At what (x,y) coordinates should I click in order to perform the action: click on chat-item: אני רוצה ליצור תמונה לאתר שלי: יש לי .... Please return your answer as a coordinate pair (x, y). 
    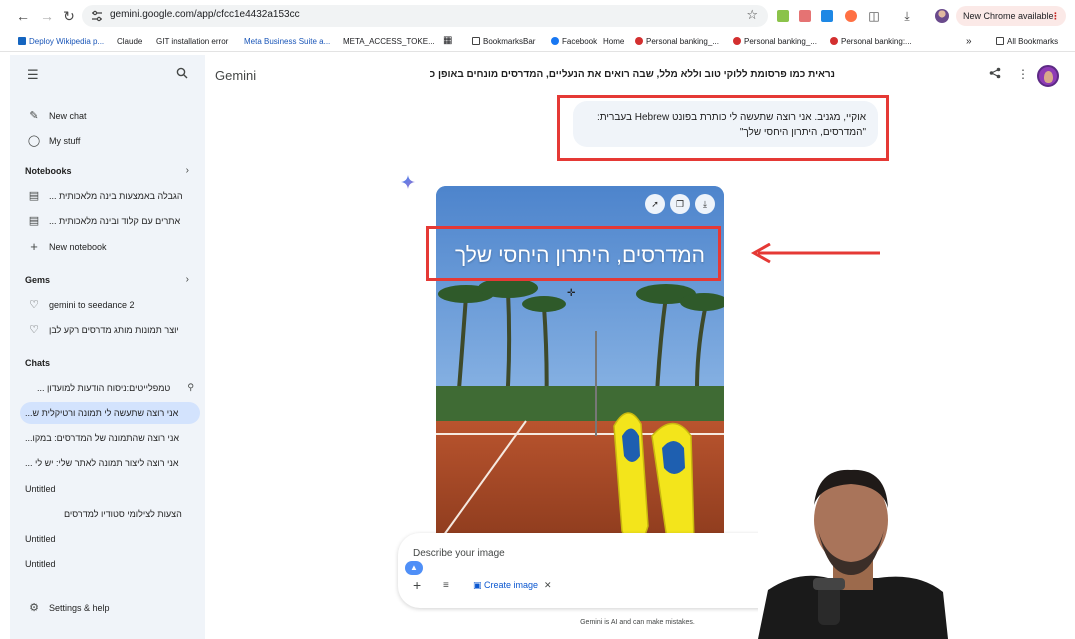
    Looking at the image, I should click on (110, 463).